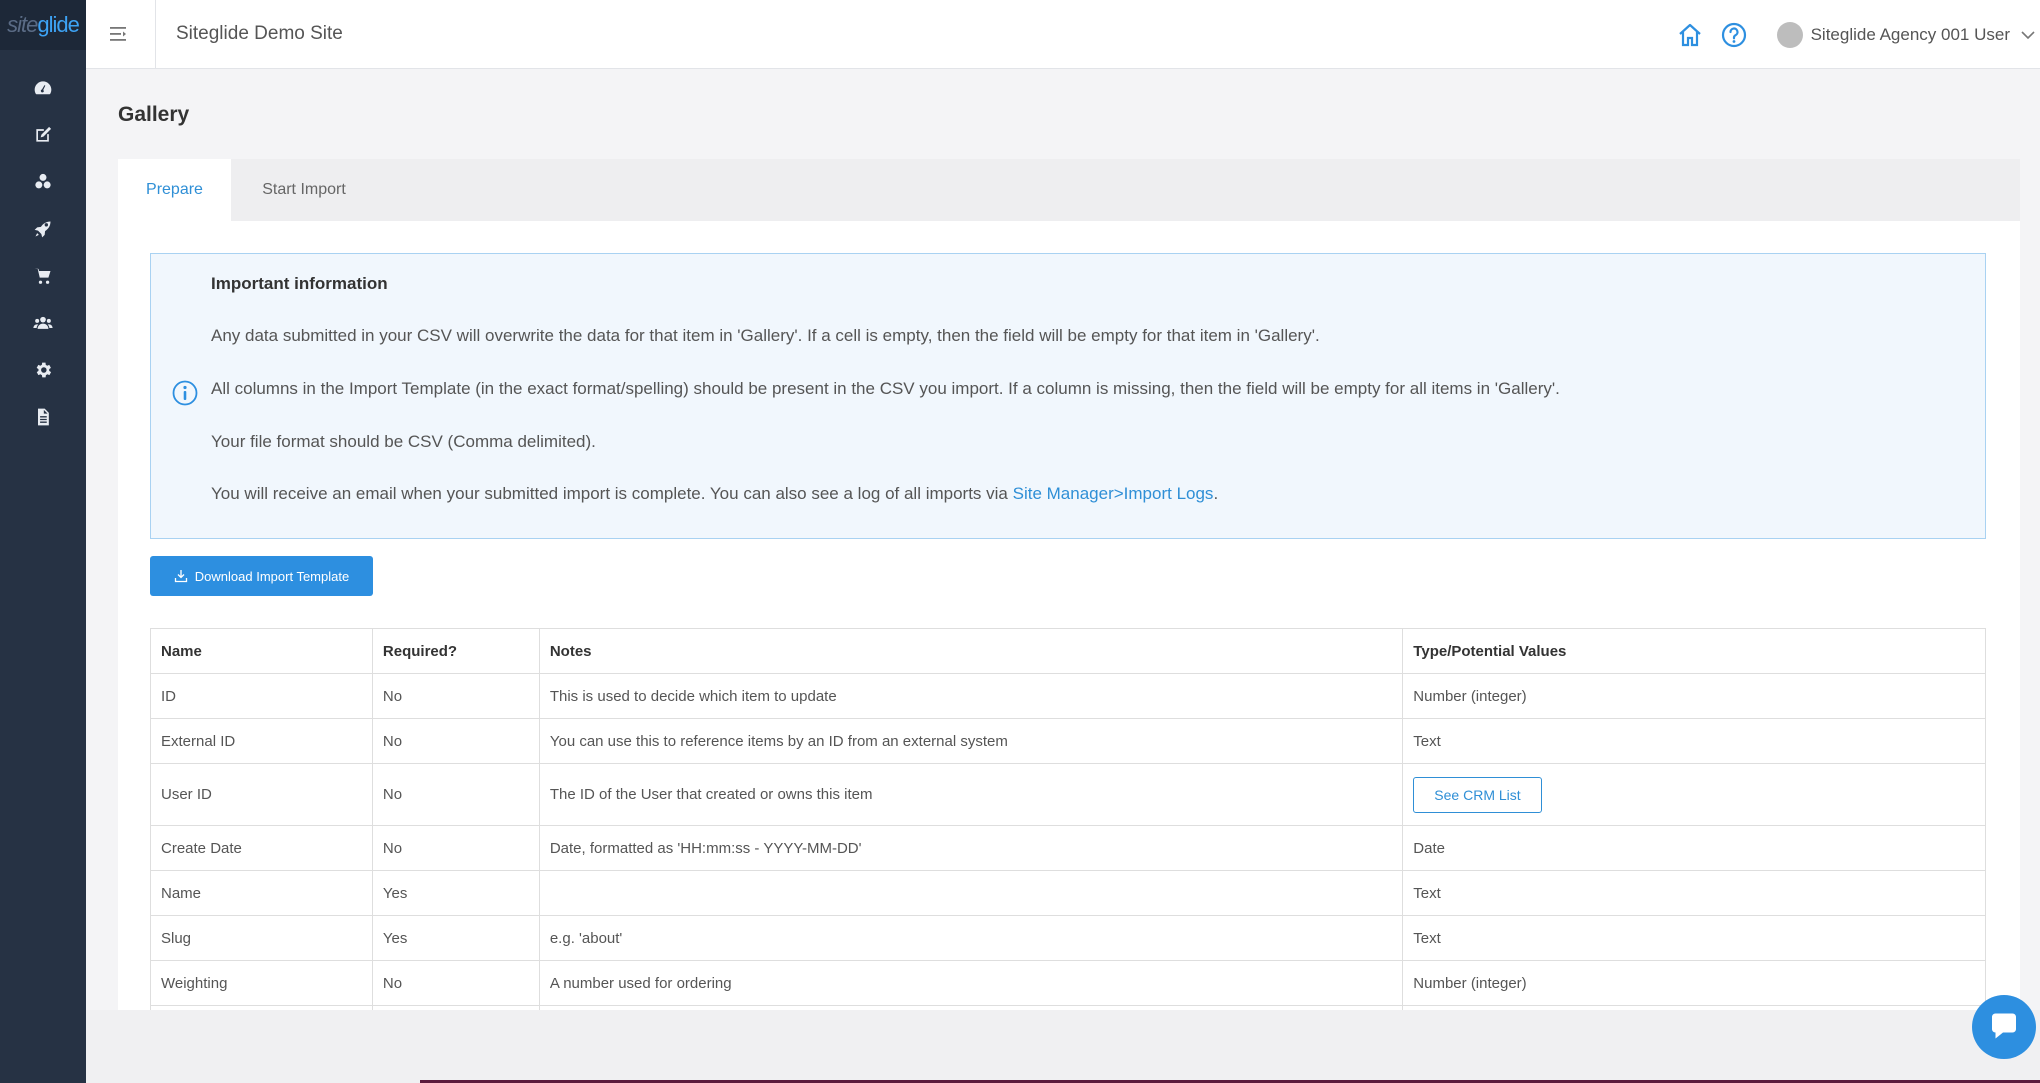 The image size is (2040, 1083). Describe the element at coordinates (43, 134) in the screenshot. I see `edit-icon` at that location.